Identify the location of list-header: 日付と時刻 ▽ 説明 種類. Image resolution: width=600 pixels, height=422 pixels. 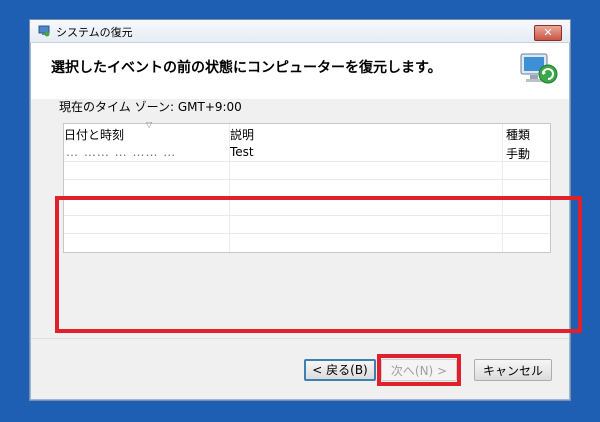
(307, 132).